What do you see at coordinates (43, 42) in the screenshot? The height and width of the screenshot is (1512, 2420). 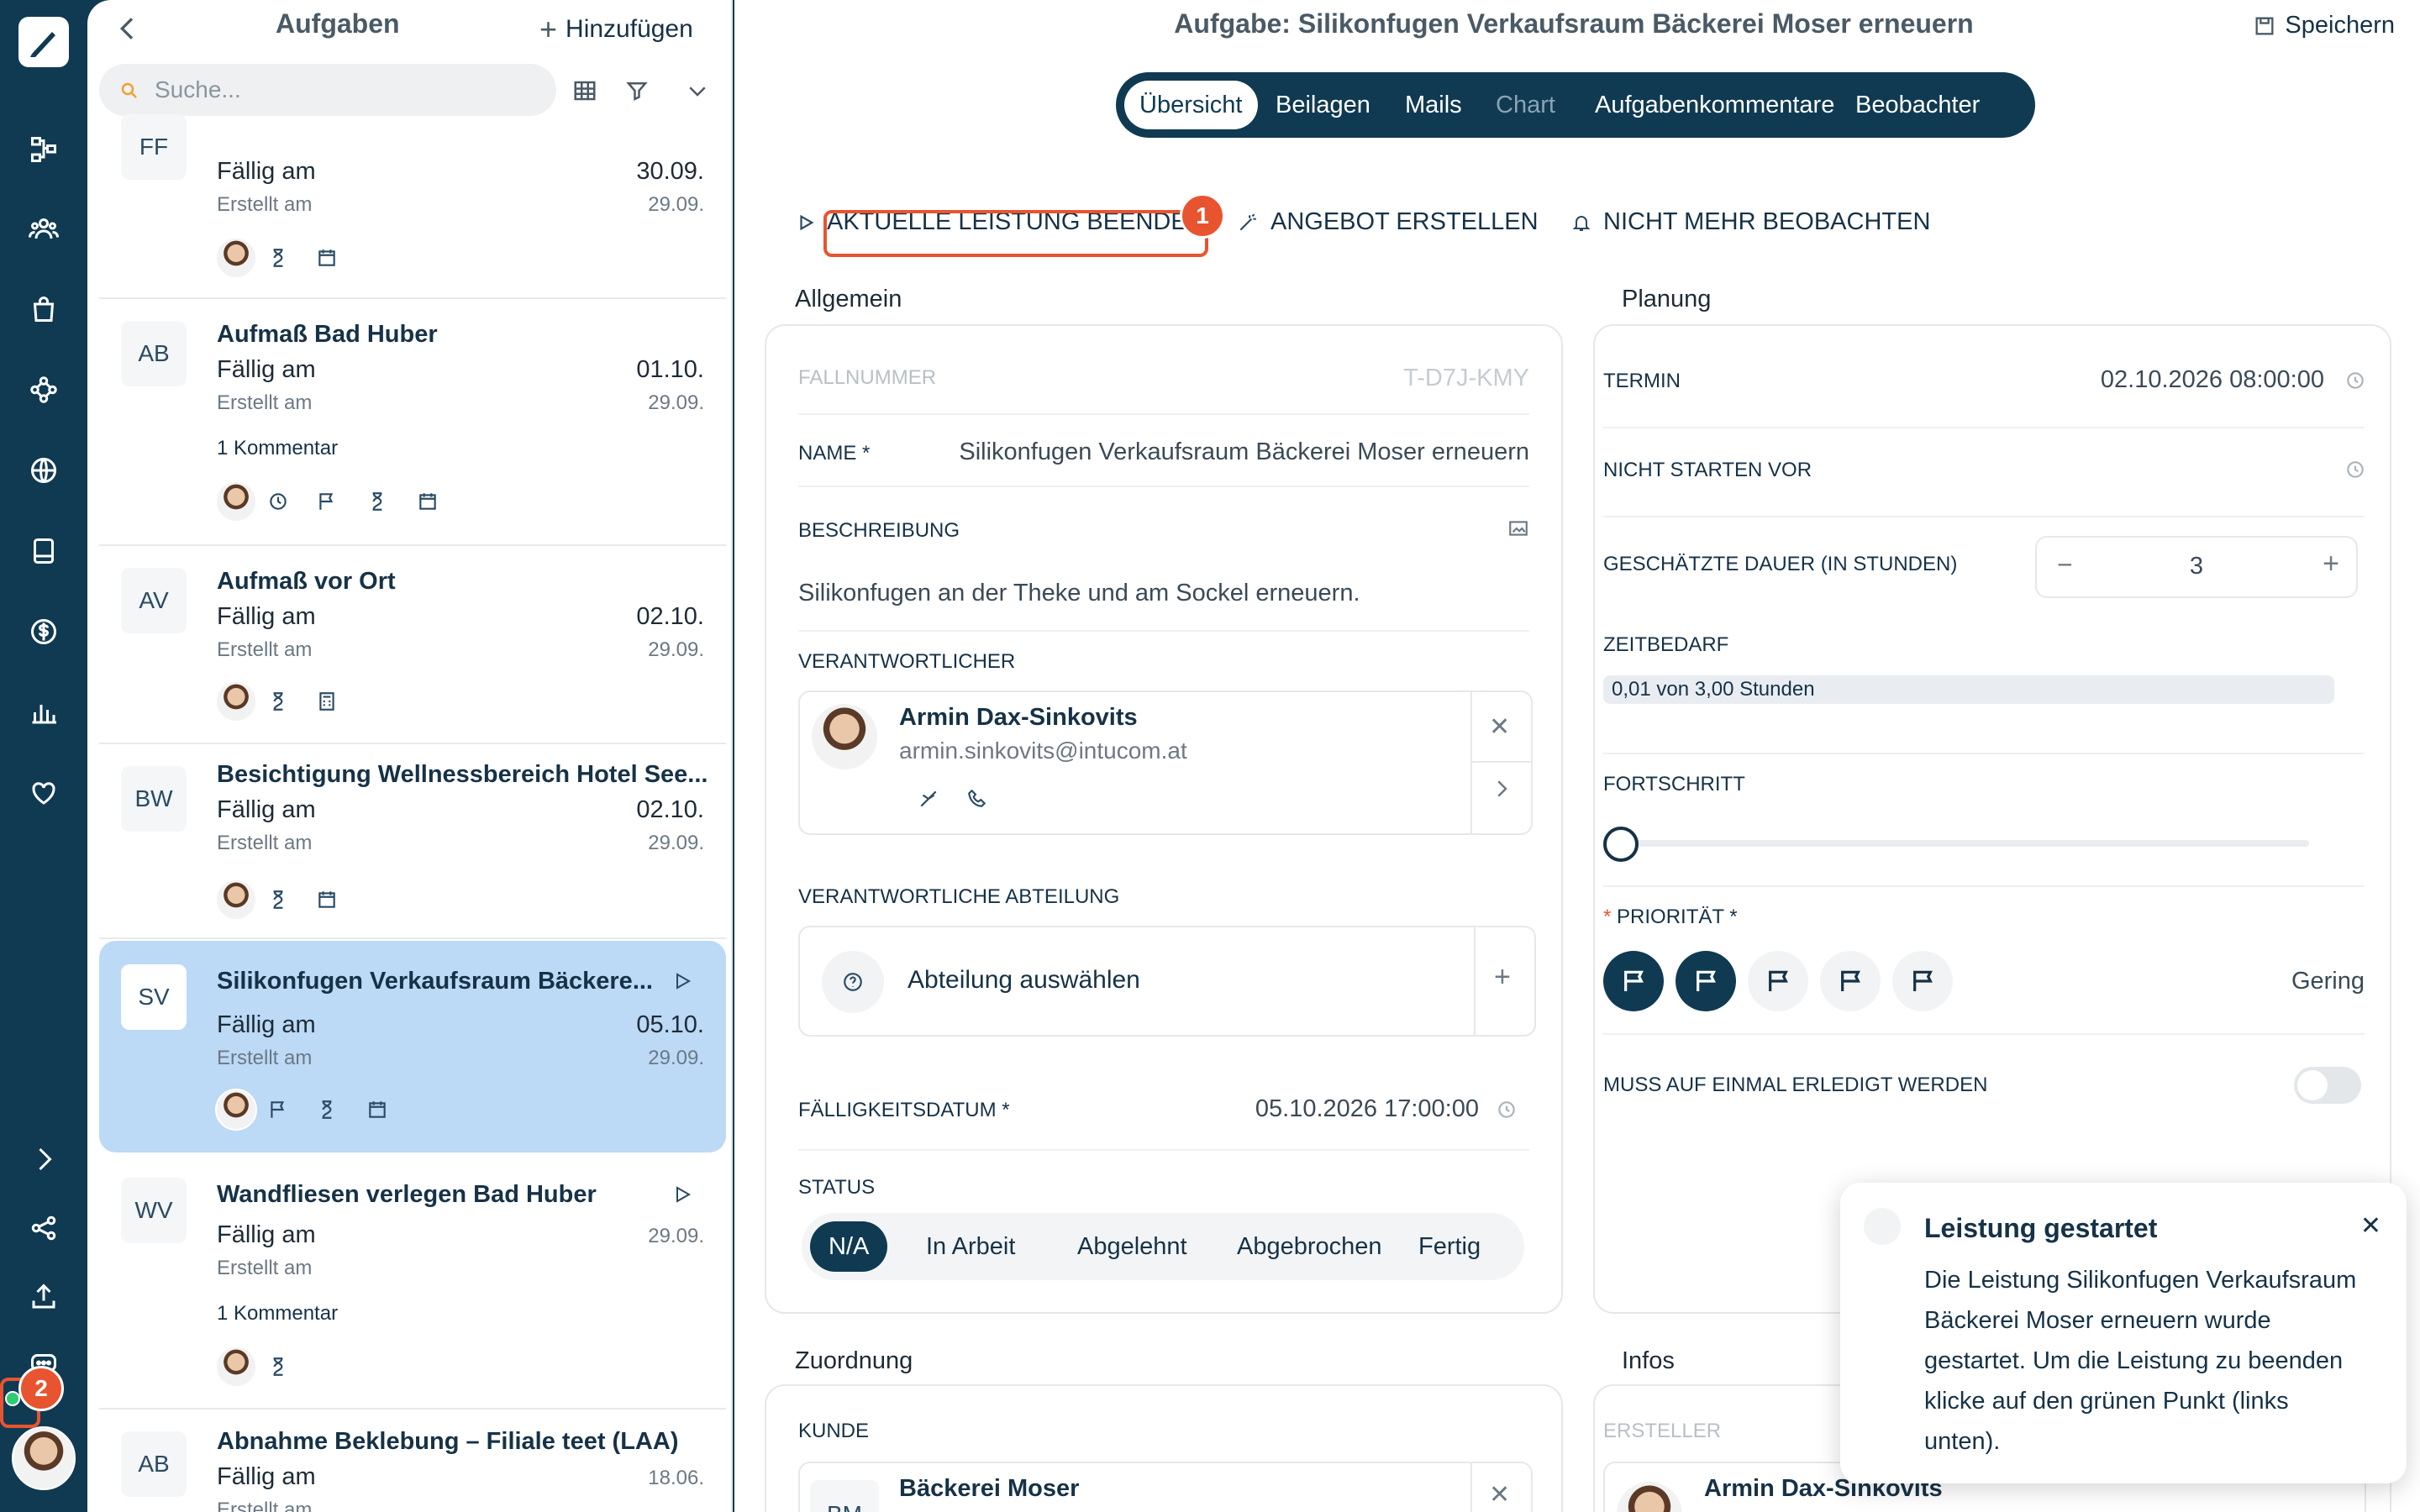 I see `pen-icon` at bounding box center [43, 42].